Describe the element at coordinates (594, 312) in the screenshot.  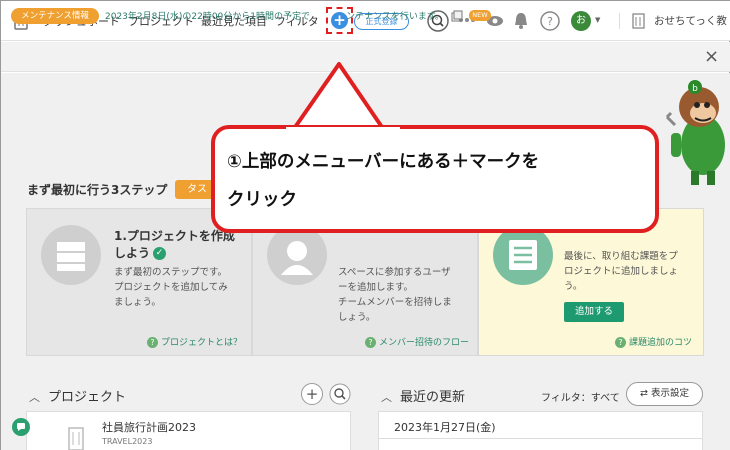
I see `add-issue-button: 追加する` at that location.